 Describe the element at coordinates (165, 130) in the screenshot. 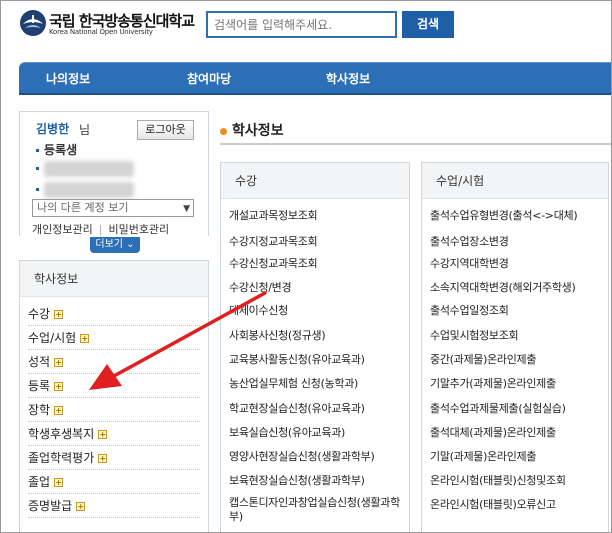

I see `logout-button: 로그아웃` at that location.